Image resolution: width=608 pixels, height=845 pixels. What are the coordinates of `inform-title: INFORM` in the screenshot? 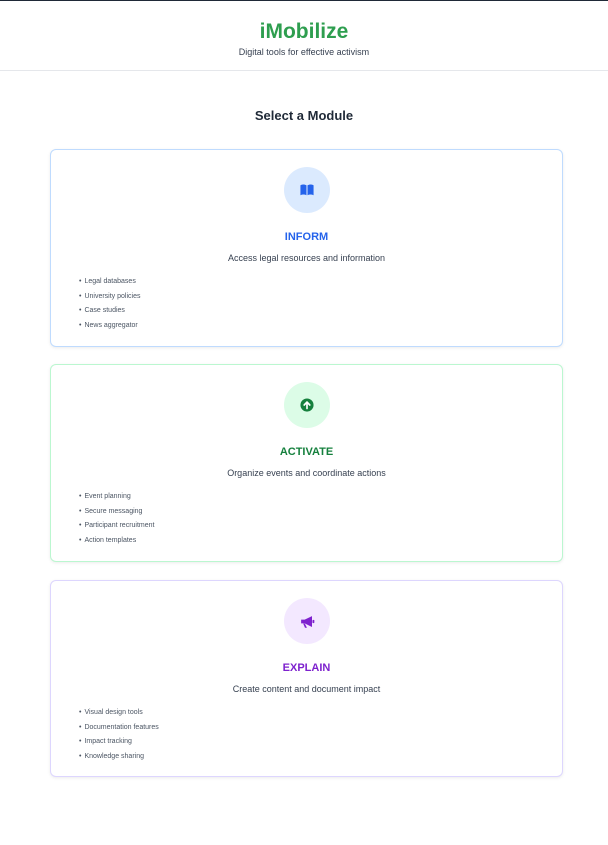 It's located at (306, 237).